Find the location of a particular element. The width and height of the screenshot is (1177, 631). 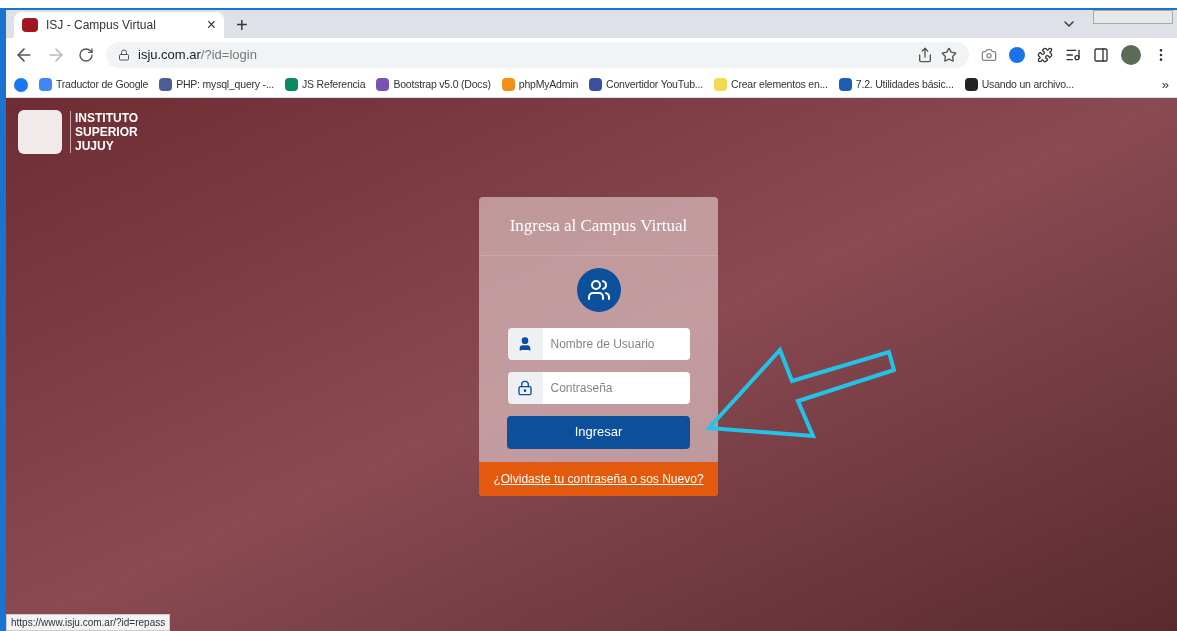

login-button: Ingresar is located at coordinates (598, 432).